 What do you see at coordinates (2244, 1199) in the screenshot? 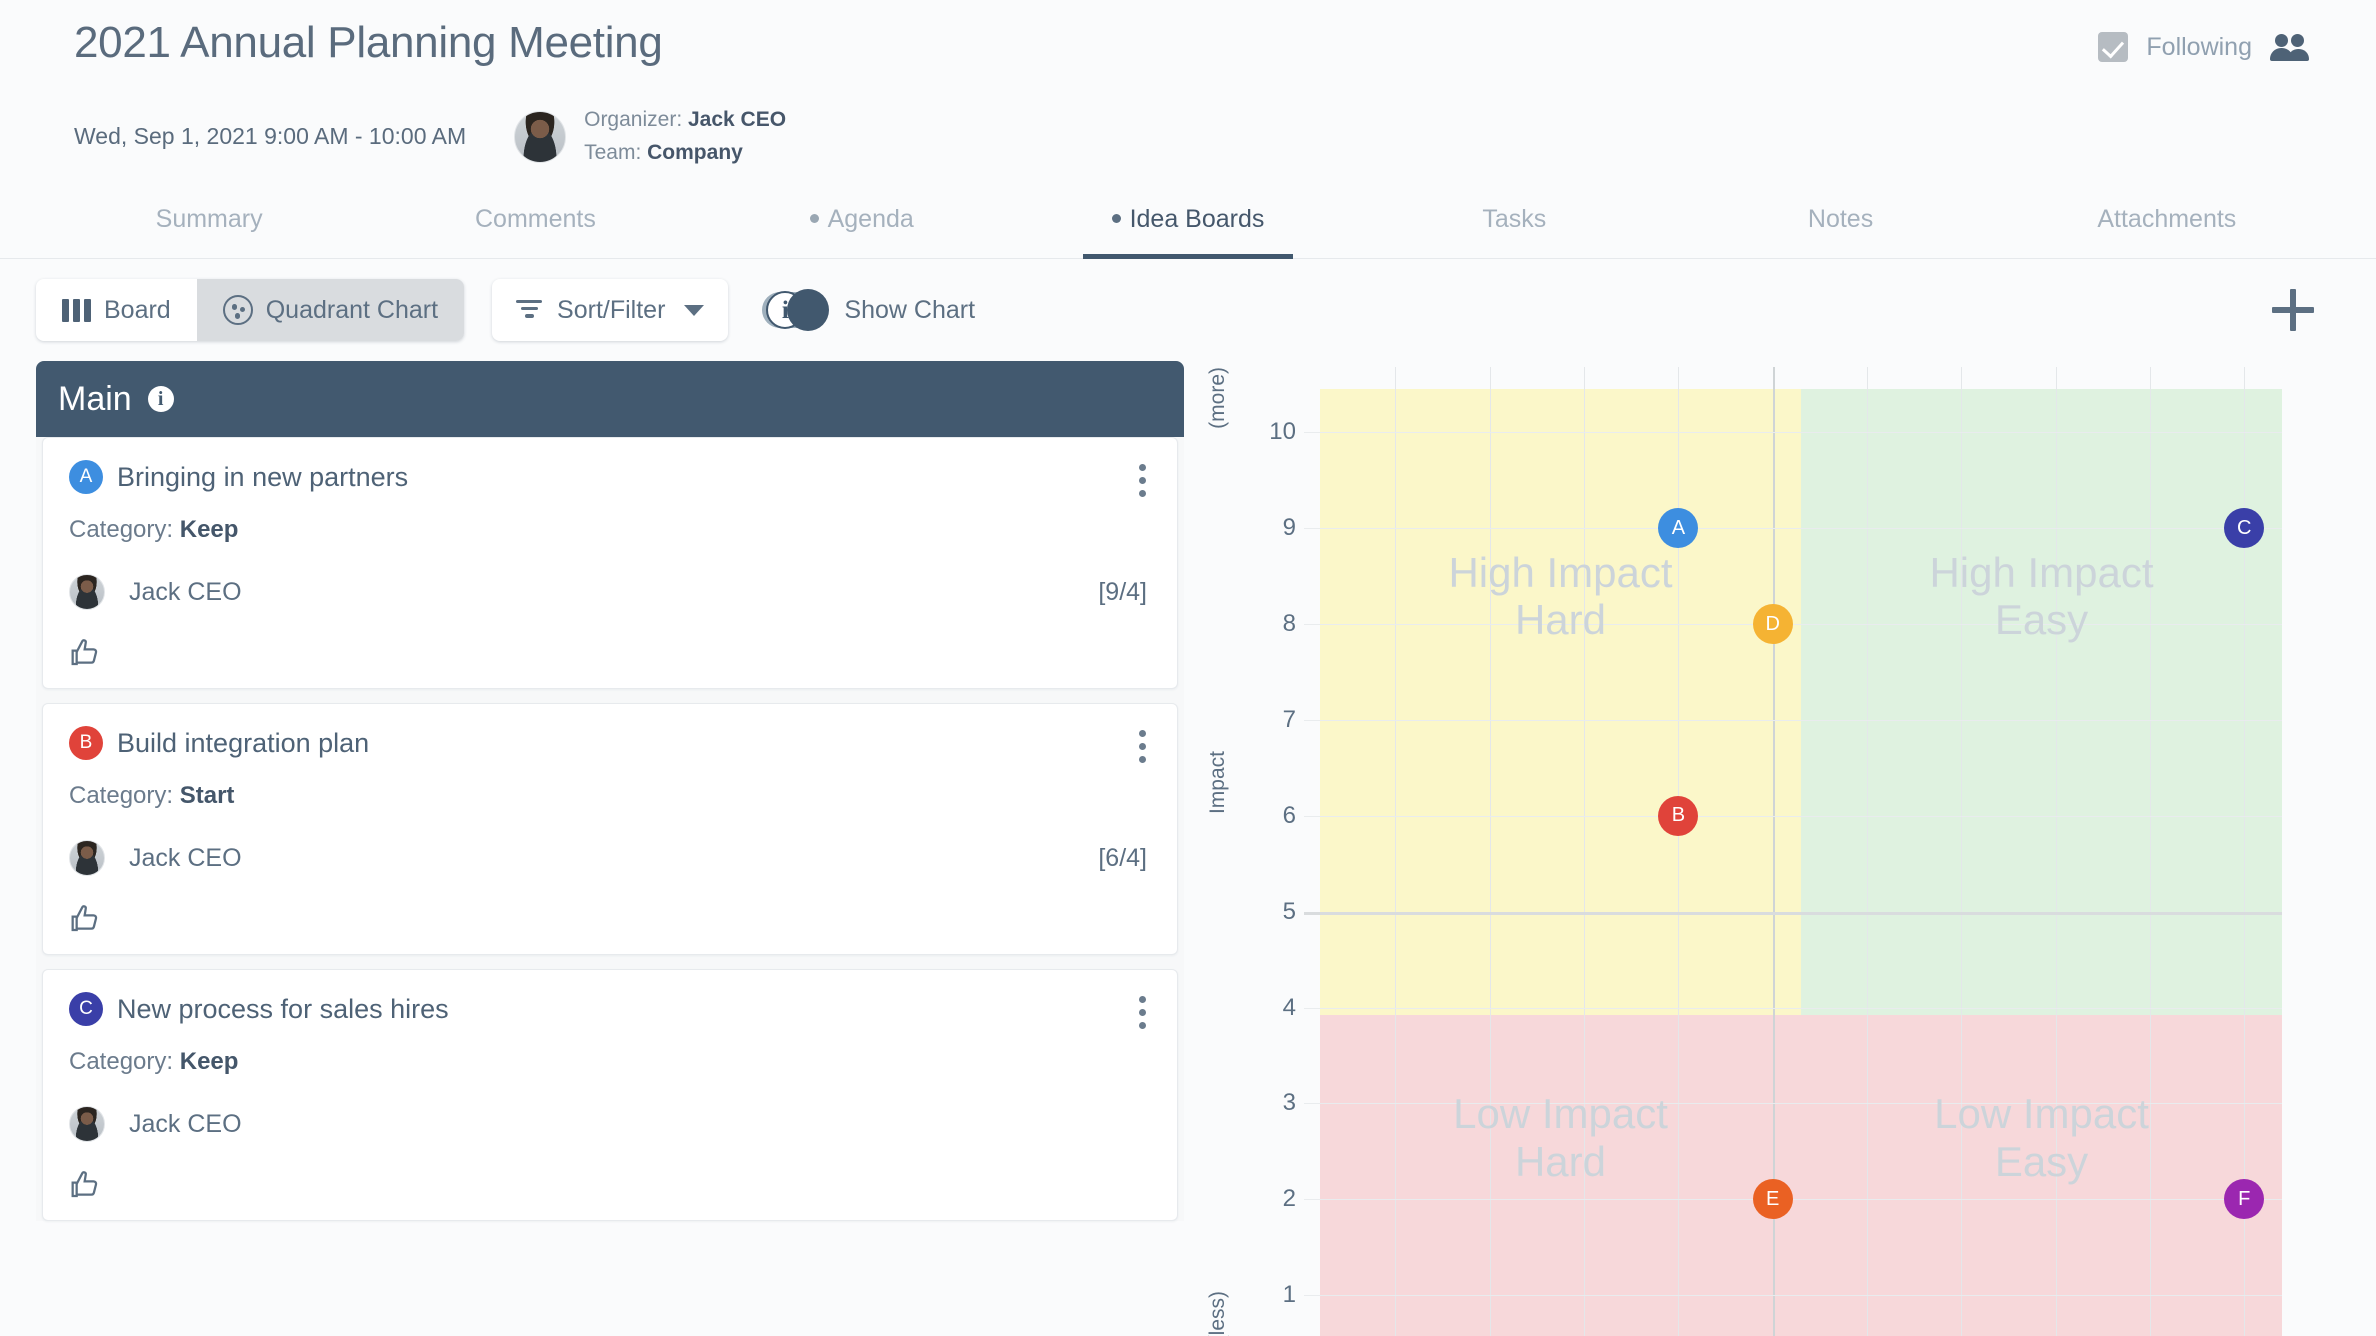
I see `chart-bubble-f: F` at bounding box center [2244, 1199].